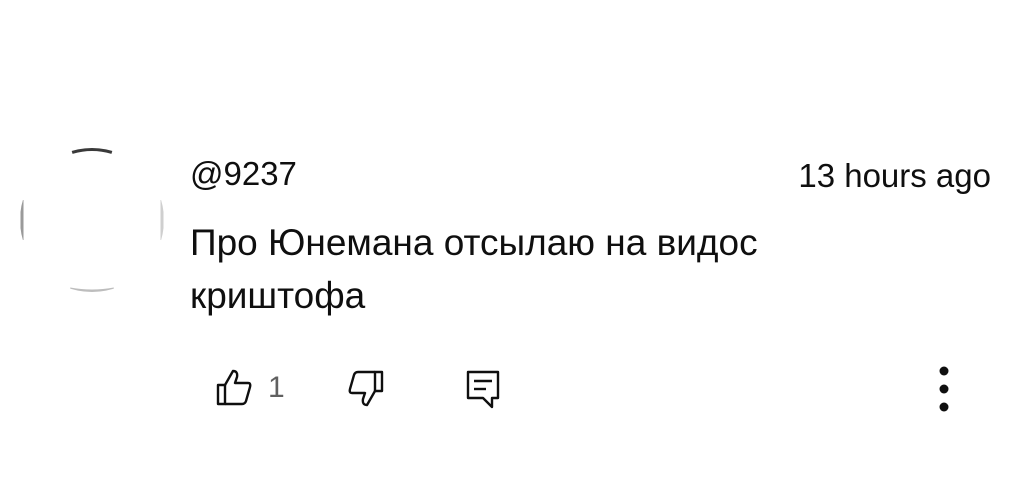 Image resolution: width=1035 pixels, height=503 pixels. I want to click on like-count: 1, so click(276, 387).